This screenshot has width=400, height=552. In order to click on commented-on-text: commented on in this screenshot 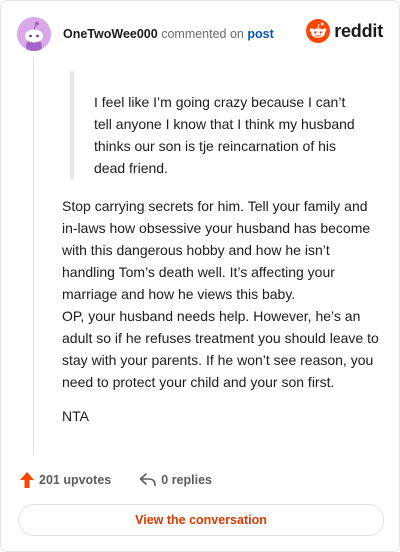, I will do `click(202, 34)`.